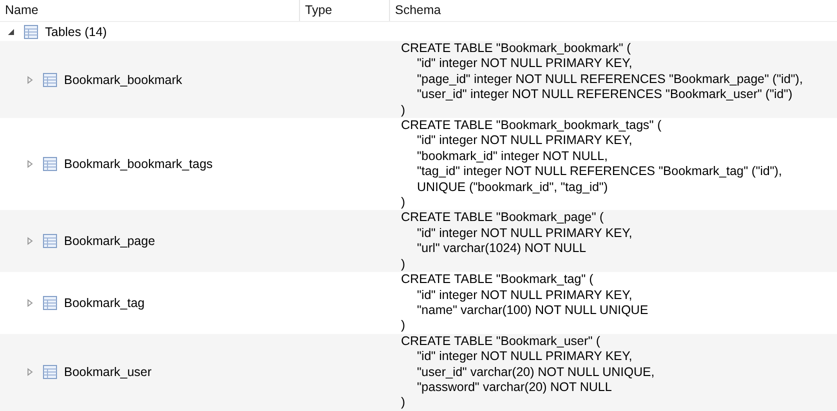 This screenshot has height=411, width=837. I want to click on schema-line: "name" varchar(100) NOT NULL UNIQUE, so click(533, 310).